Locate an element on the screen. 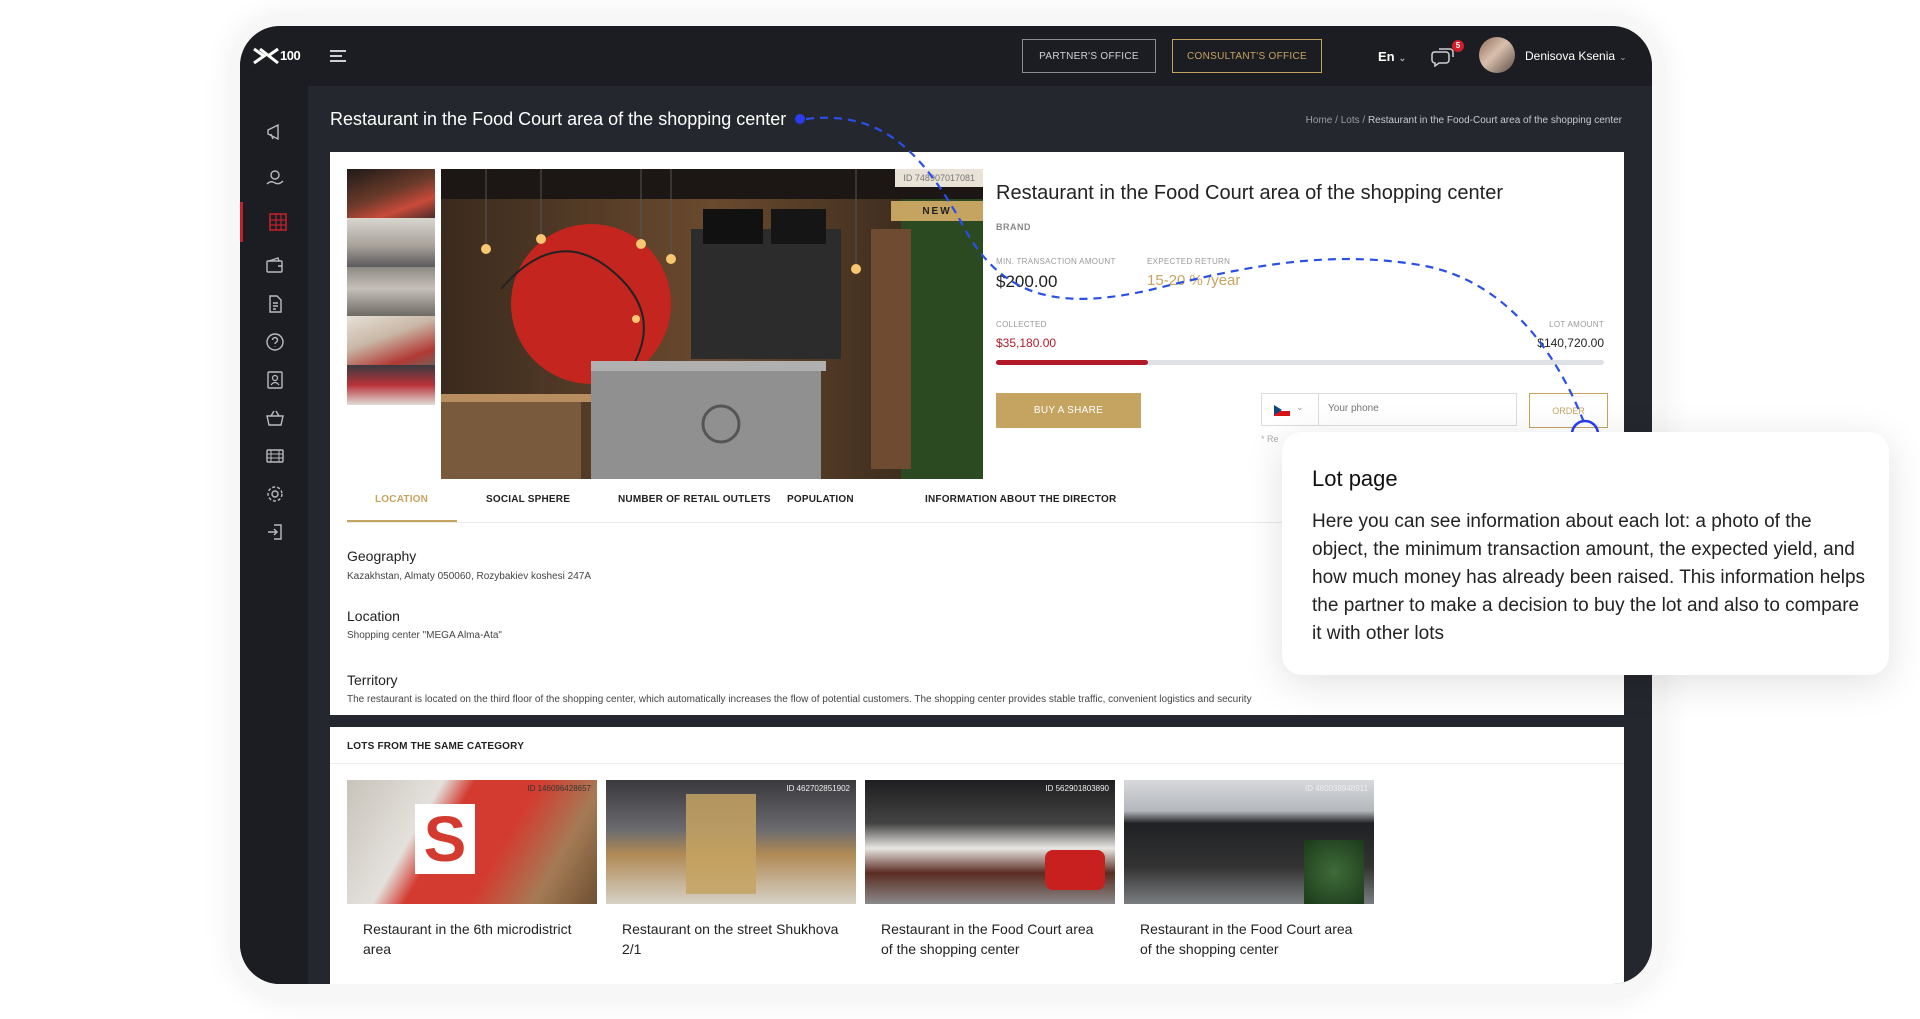 This screenshot has height=1019, width=1920. sidebar-item-documents is located at coordinates (274, 304).